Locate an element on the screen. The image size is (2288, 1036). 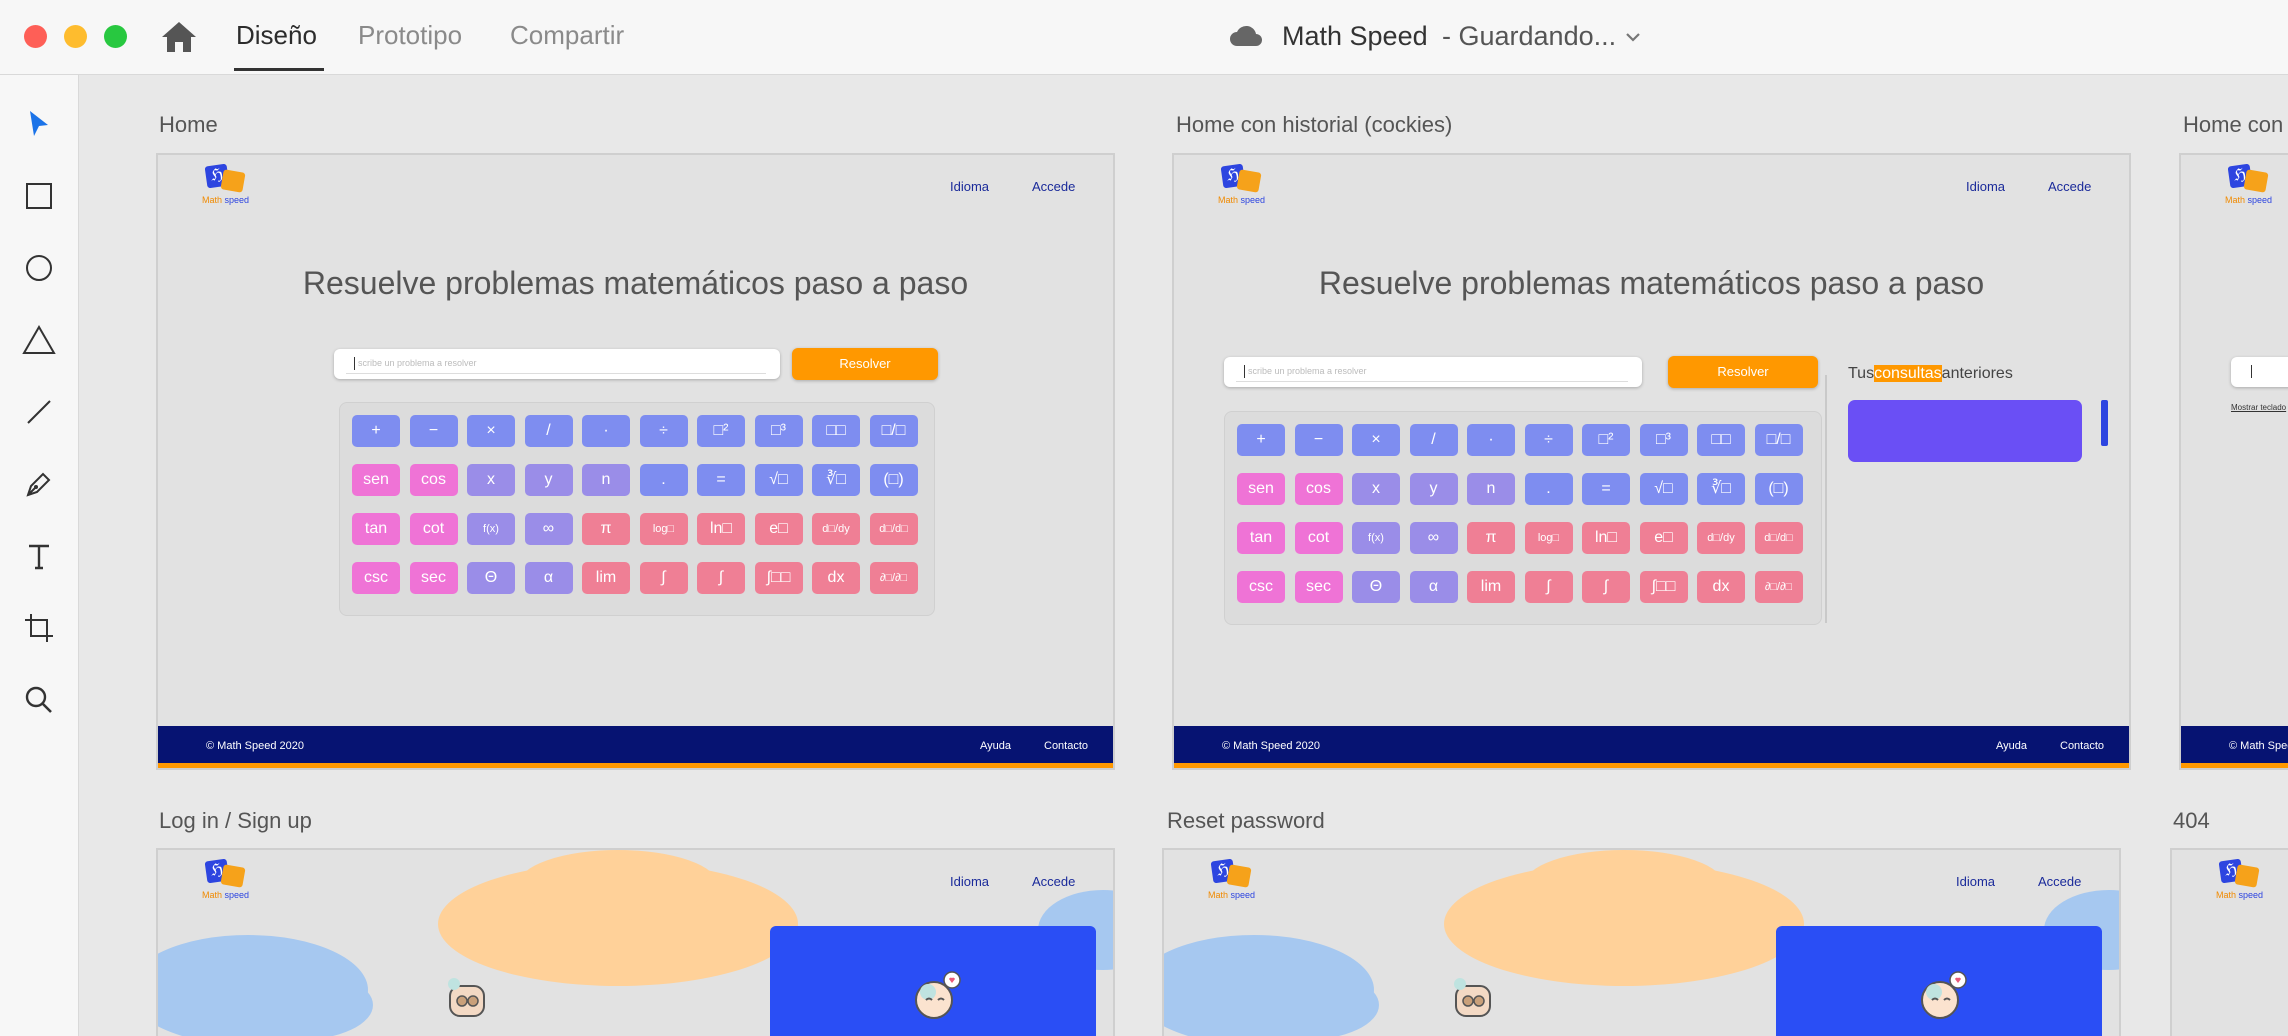
artboard-label-404: 404 is located at coordinates (2191, 821).